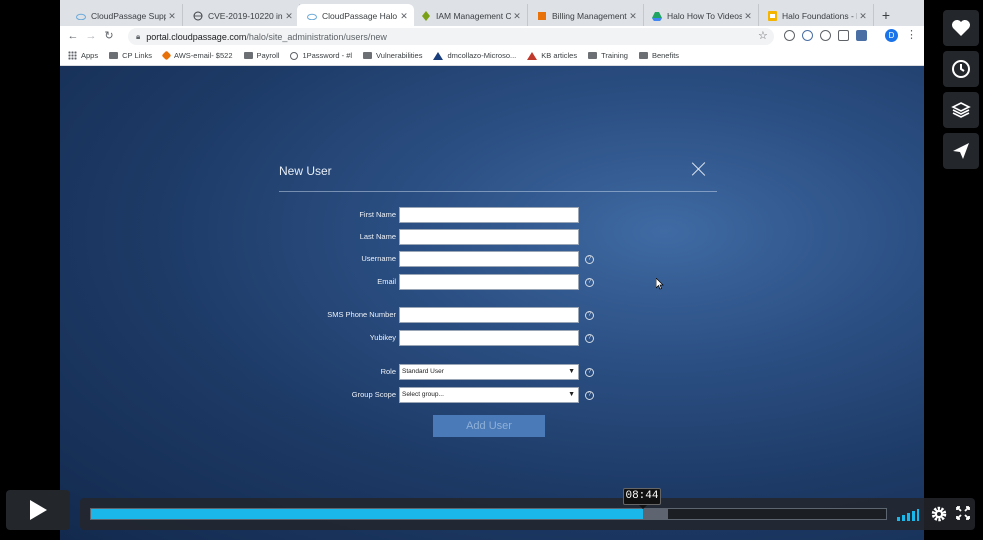 The image size is (983, 540). I want to click on role-select: Standard User ▼, so click(489, 372).